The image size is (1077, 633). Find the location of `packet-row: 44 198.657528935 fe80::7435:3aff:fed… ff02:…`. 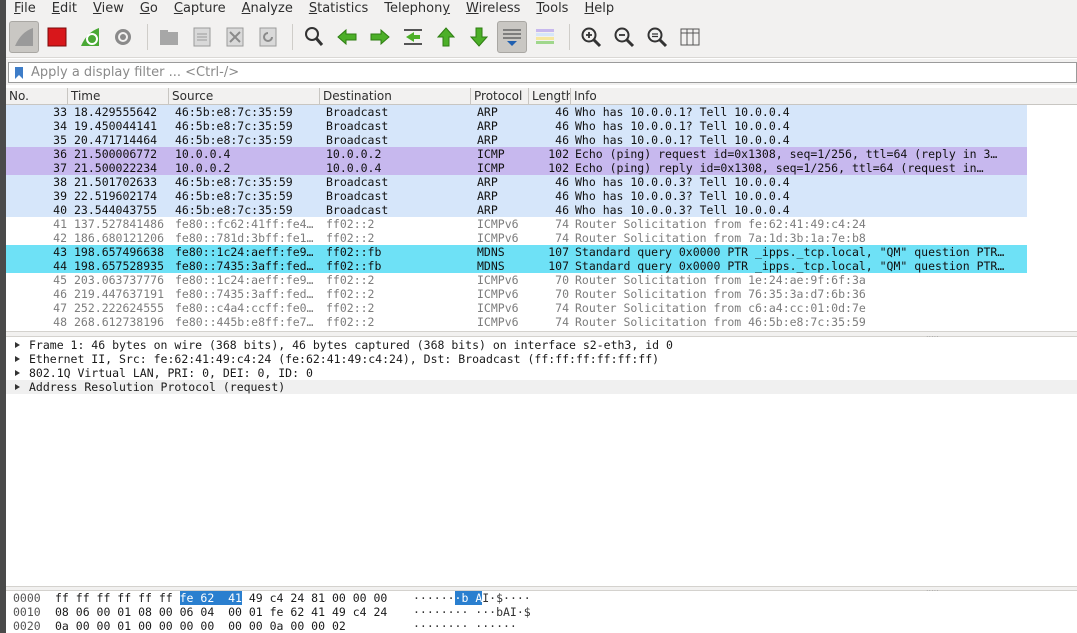

packet-row: 44 198.657528935 fe80::7435:3aff:fed… ff02:… is located at coordinates (516, 266).